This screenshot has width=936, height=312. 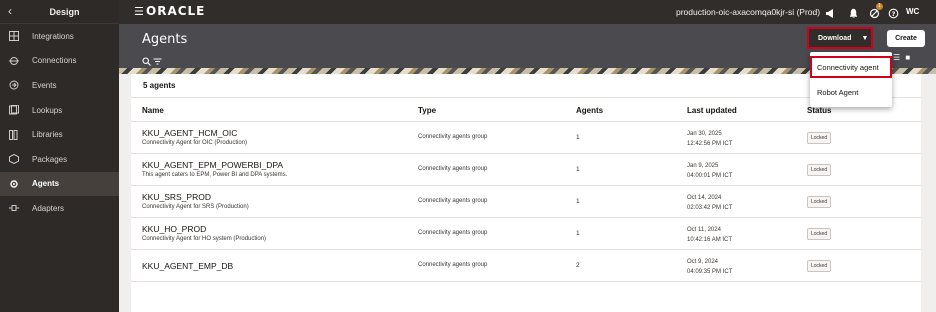 I want to click on agents-icon, so click(x=14, y=184).